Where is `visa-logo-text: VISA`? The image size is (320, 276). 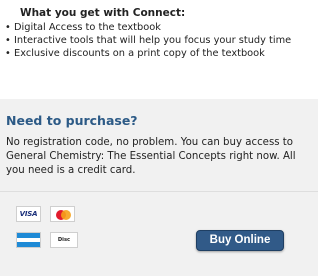
visa-logo-text: VISA is located at coordinates (28, 214).